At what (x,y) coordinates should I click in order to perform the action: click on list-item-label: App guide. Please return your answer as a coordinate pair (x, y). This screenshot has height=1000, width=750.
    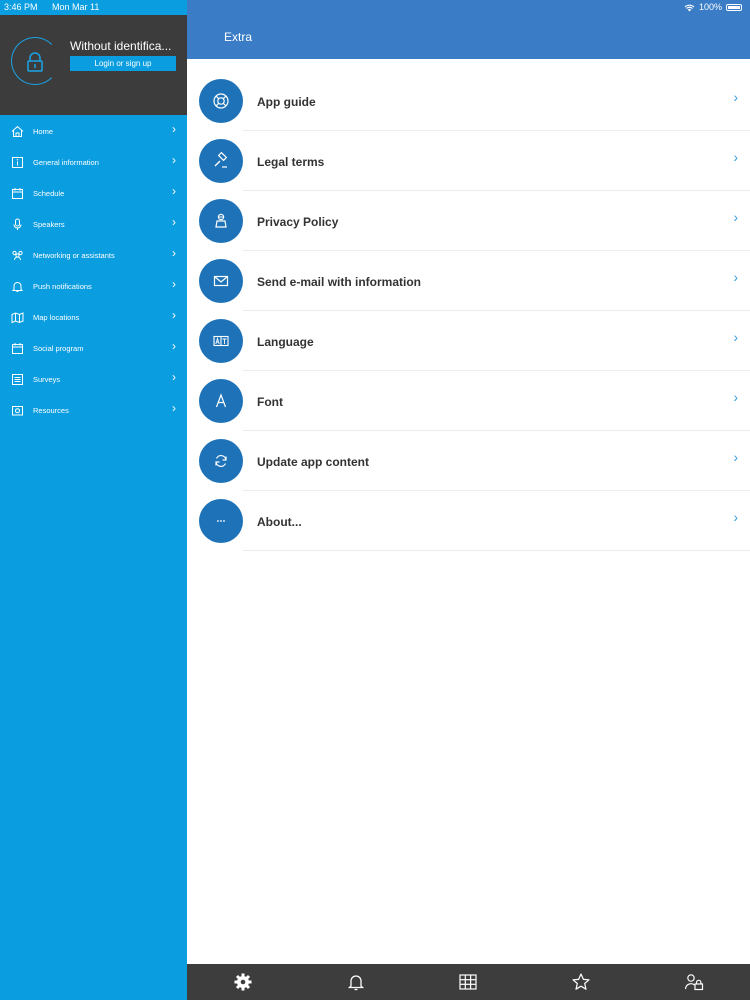
    Looking at the image, I should click on (286, 102).